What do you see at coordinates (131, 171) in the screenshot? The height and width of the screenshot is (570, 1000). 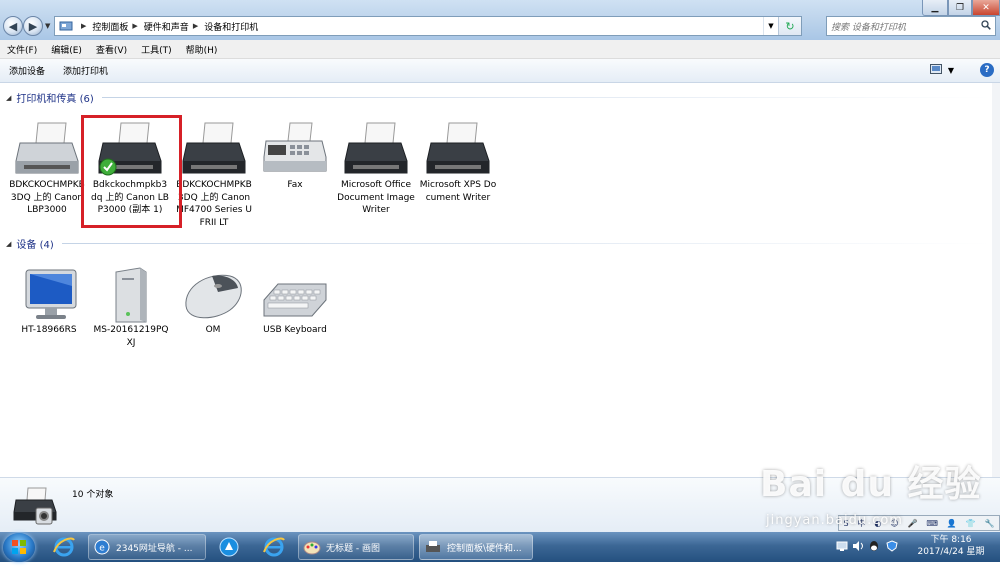 I see `selection-highlight-box` at bounding box center [131, 171].